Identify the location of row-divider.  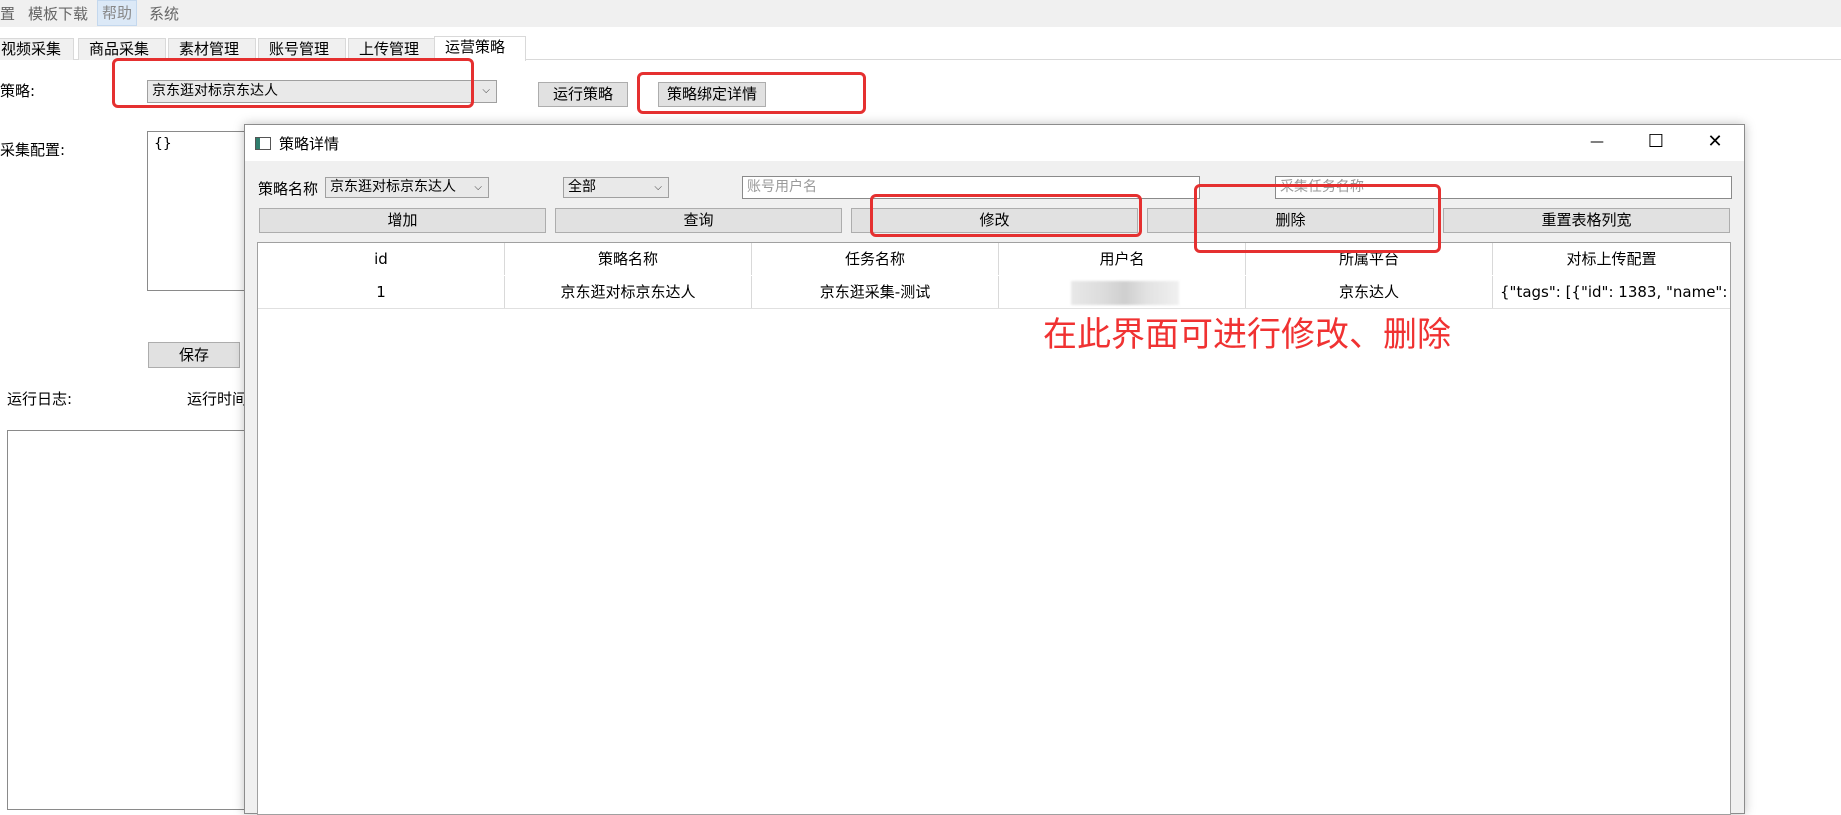
(994, 308).